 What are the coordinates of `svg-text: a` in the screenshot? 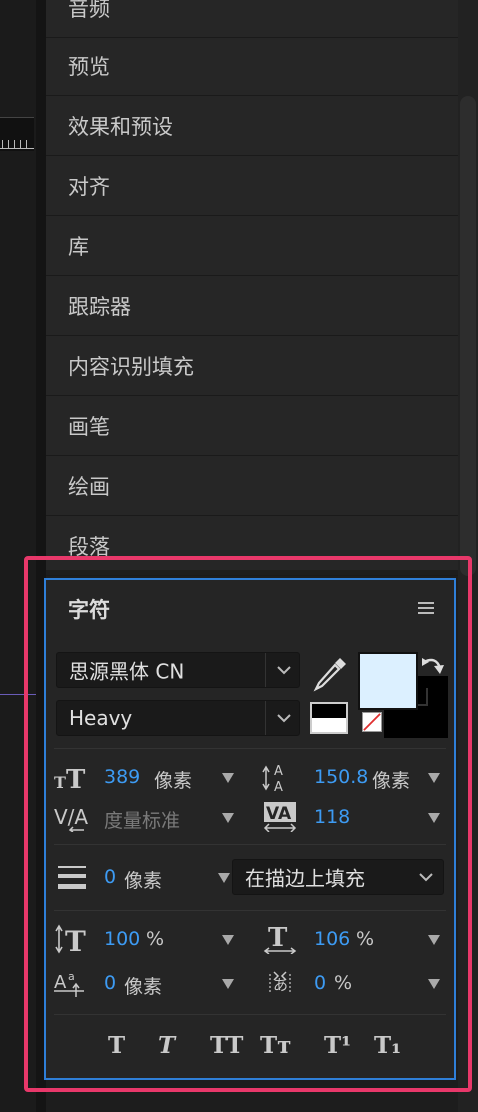 It's located at (71, 976).